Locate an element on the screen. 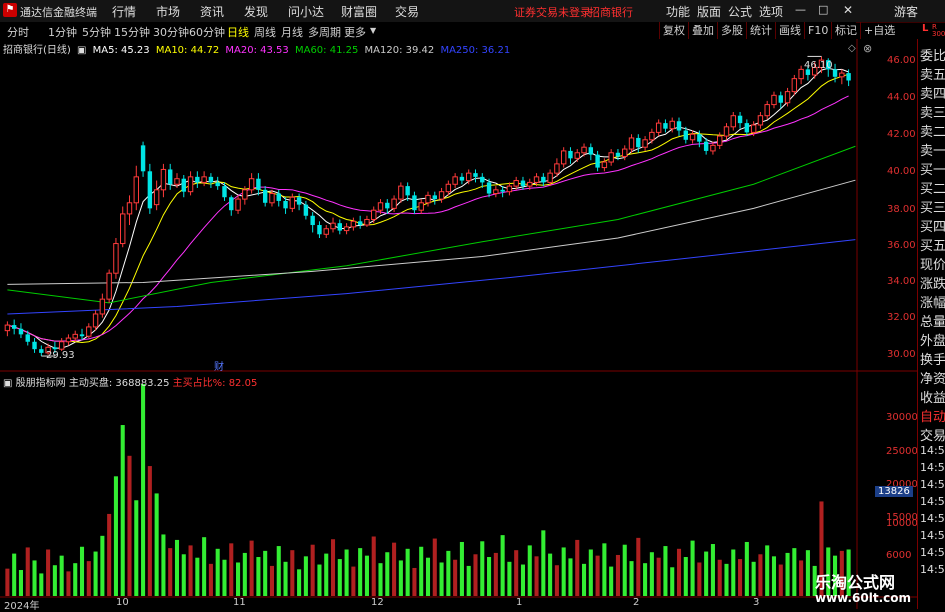 The height and width of the screenshot is (612, 945). side-item: 交易 is located at coordinates (932, 434).